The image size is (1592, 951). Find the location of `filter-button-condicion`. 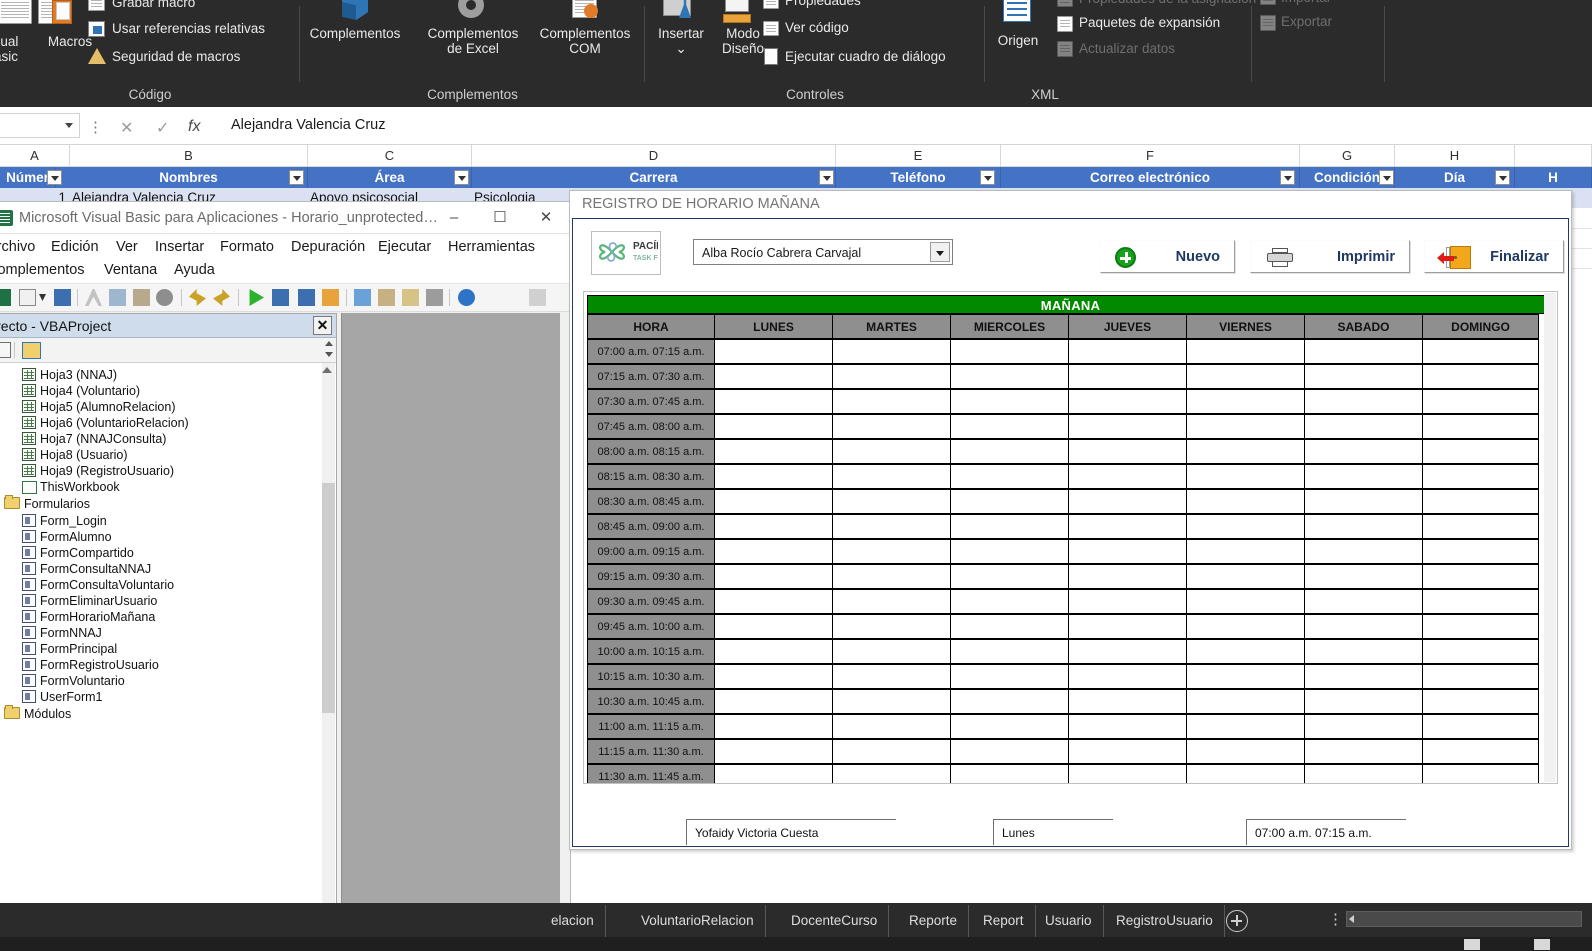

filter-button-condicion is located at coordinates (1386, 177).